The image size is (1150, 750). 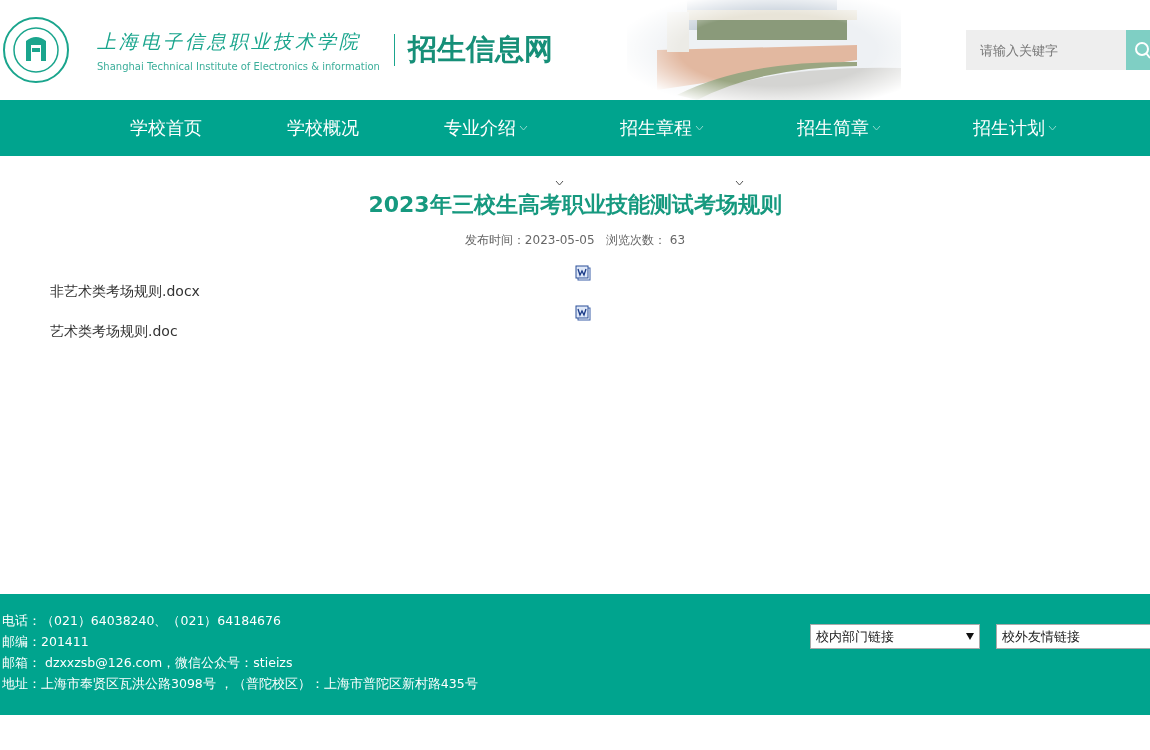 I want to click on article-title: 2023年三校生高考职业技能测试考场规则, so click(x=575, y=205).